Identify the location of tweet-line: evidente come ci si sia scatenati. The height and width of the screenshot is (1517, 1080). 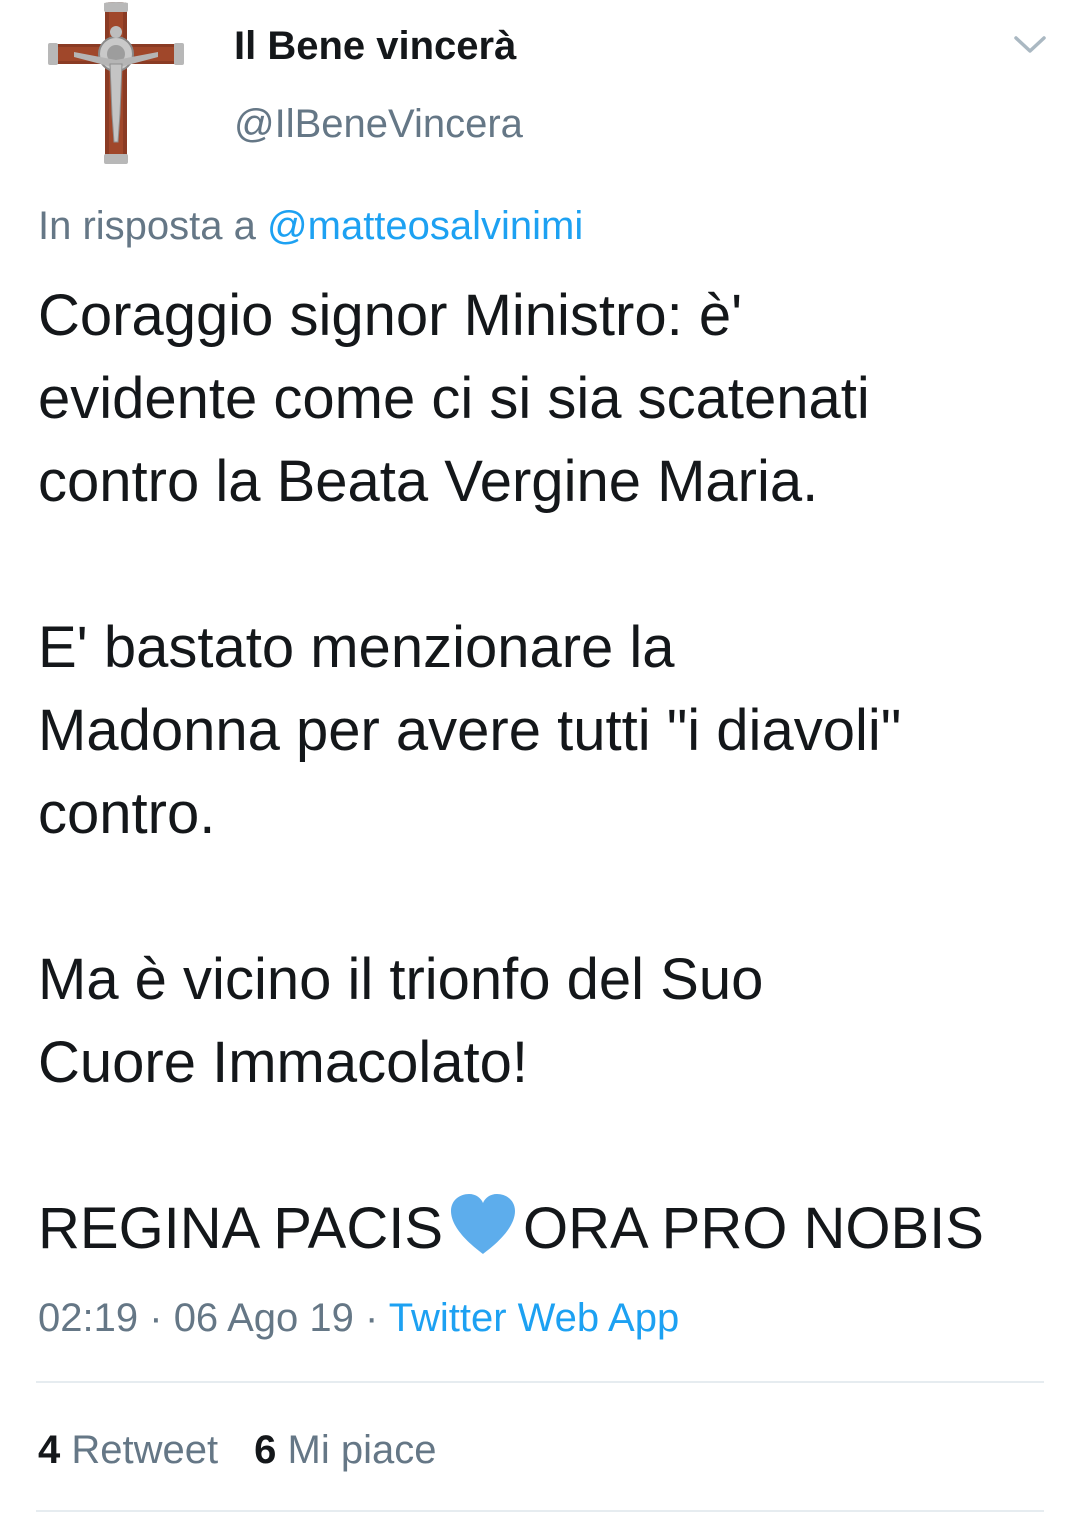
(454, 398).